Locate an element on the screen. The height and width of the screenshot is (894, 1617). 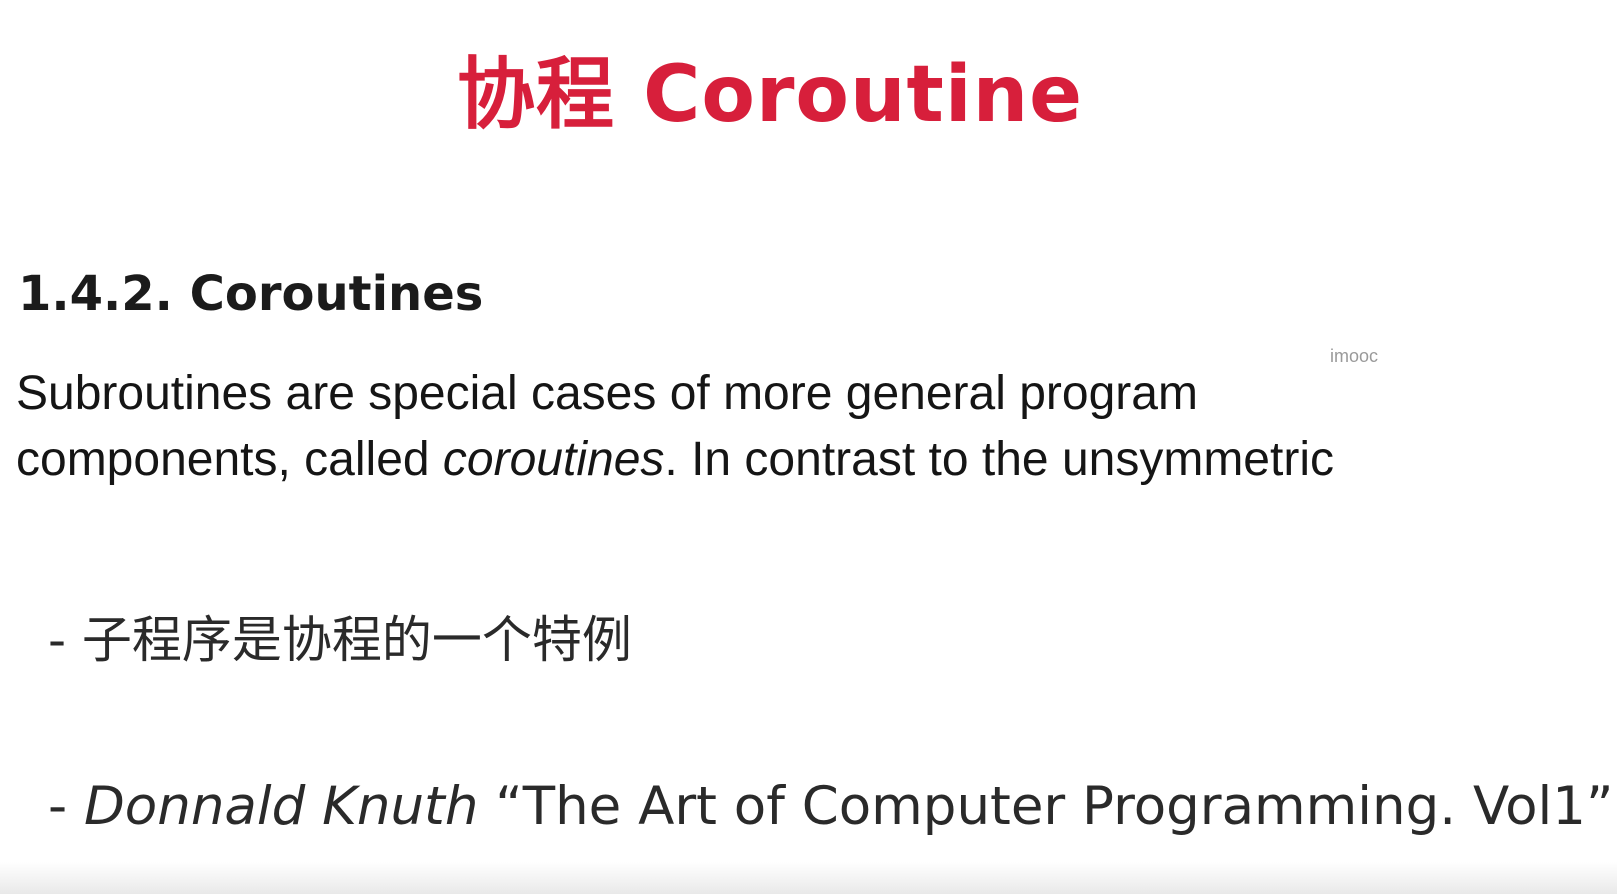
section-heading: 1.4.2. Coroutines is located at coordinates (251, 294).